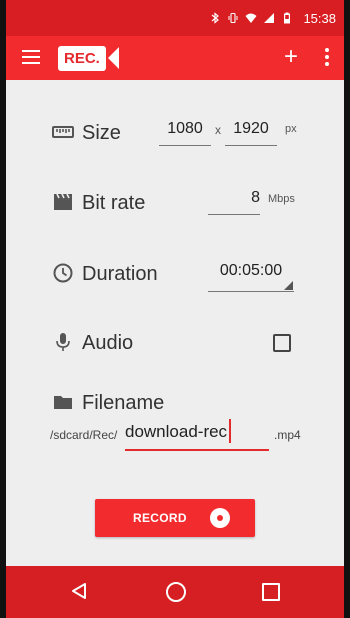 The image size is (350, 618). Describe the element at coordinates (185, 129) in the screenshot. I see `size-width-input: 1080` at that location.